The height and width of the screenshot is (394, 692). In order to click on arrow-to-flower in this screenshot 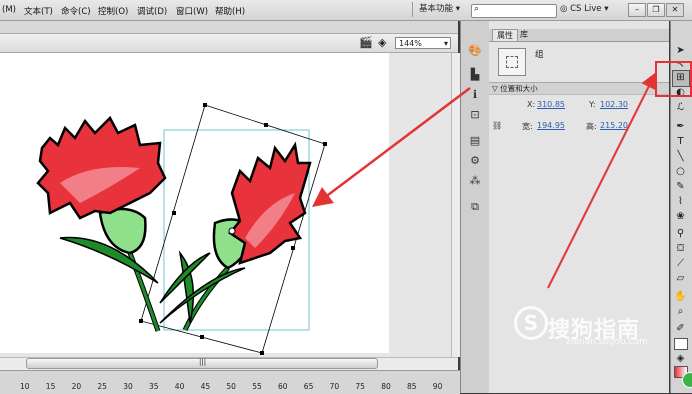, I will do `click(391, 147)`.